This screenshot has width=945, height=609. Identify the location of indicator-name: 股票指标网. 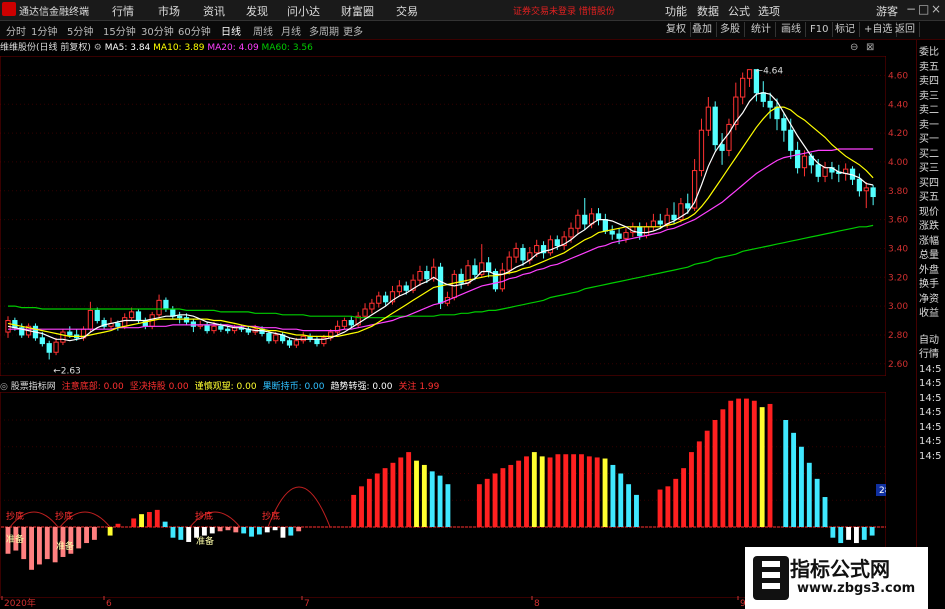
(33, 387).